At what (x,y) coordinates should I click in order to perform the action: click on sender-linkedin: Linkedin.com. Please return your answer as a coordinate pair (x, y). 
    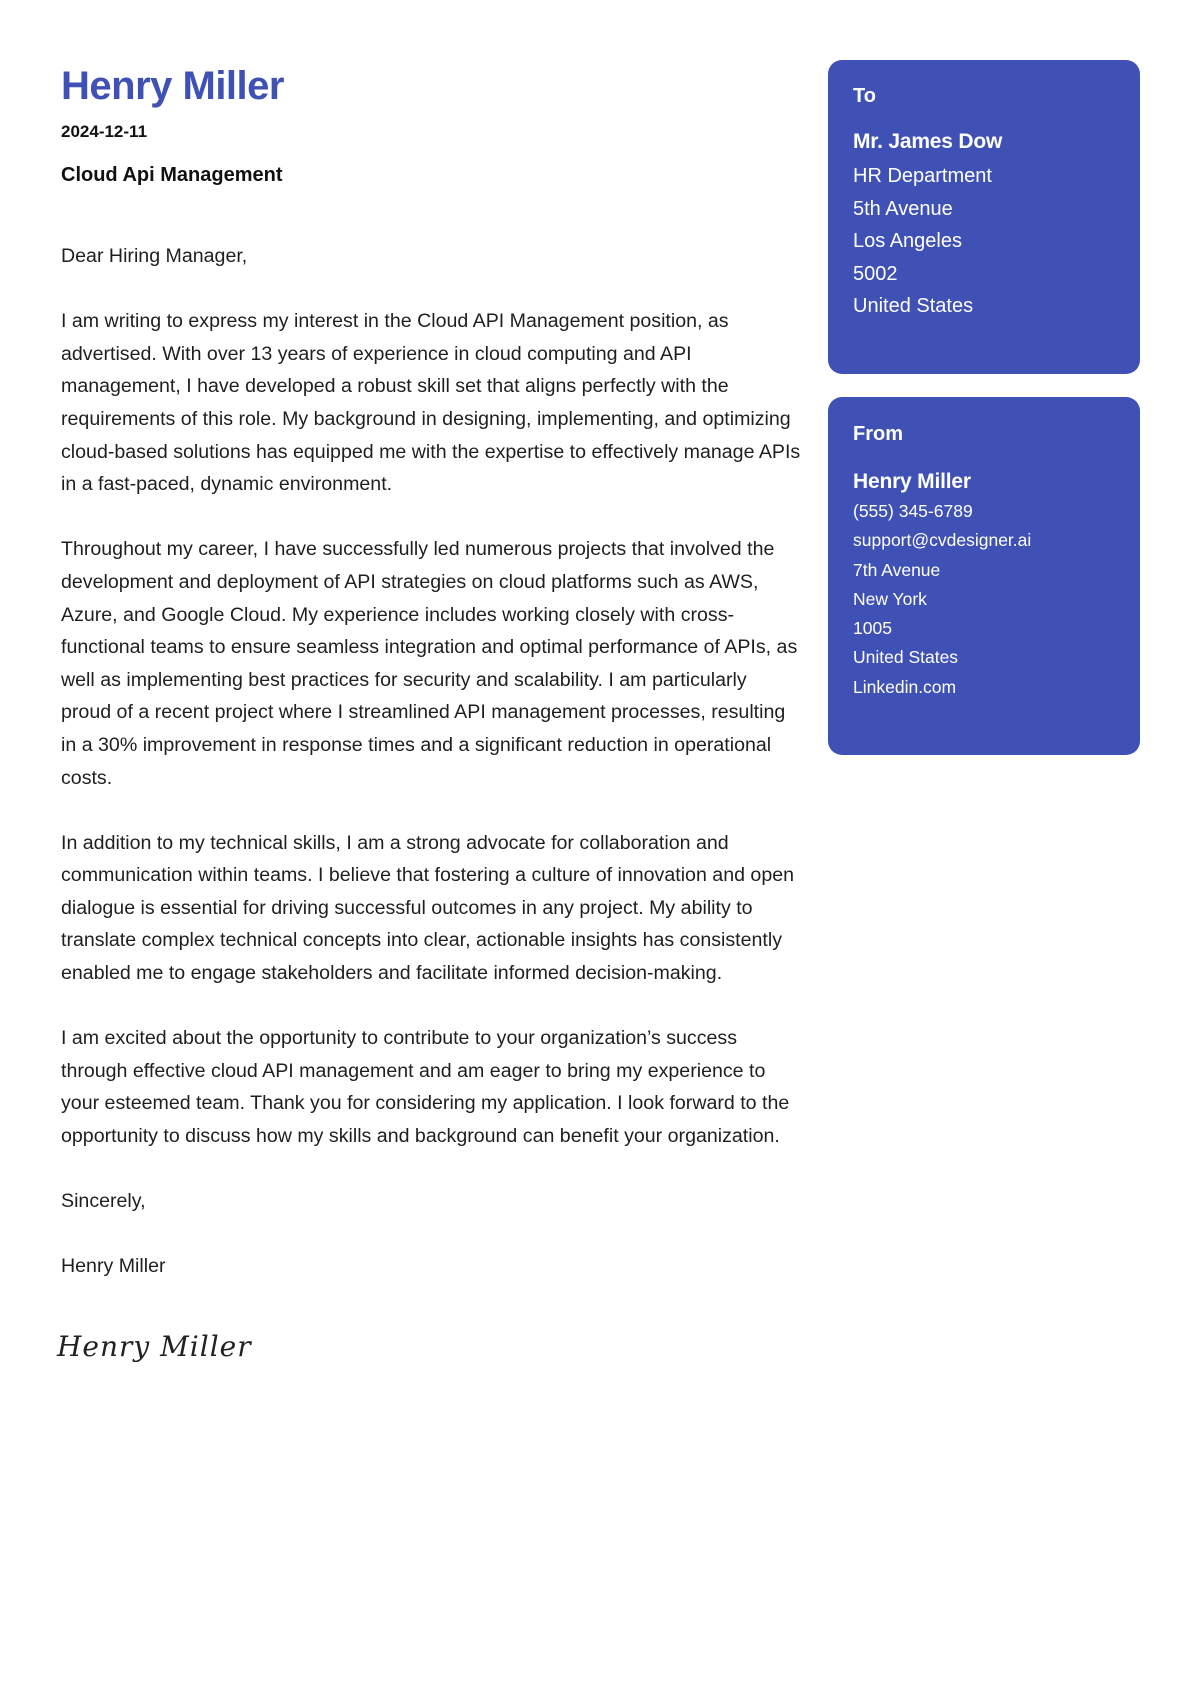
    Looking at the image, I should click on (942, 687).